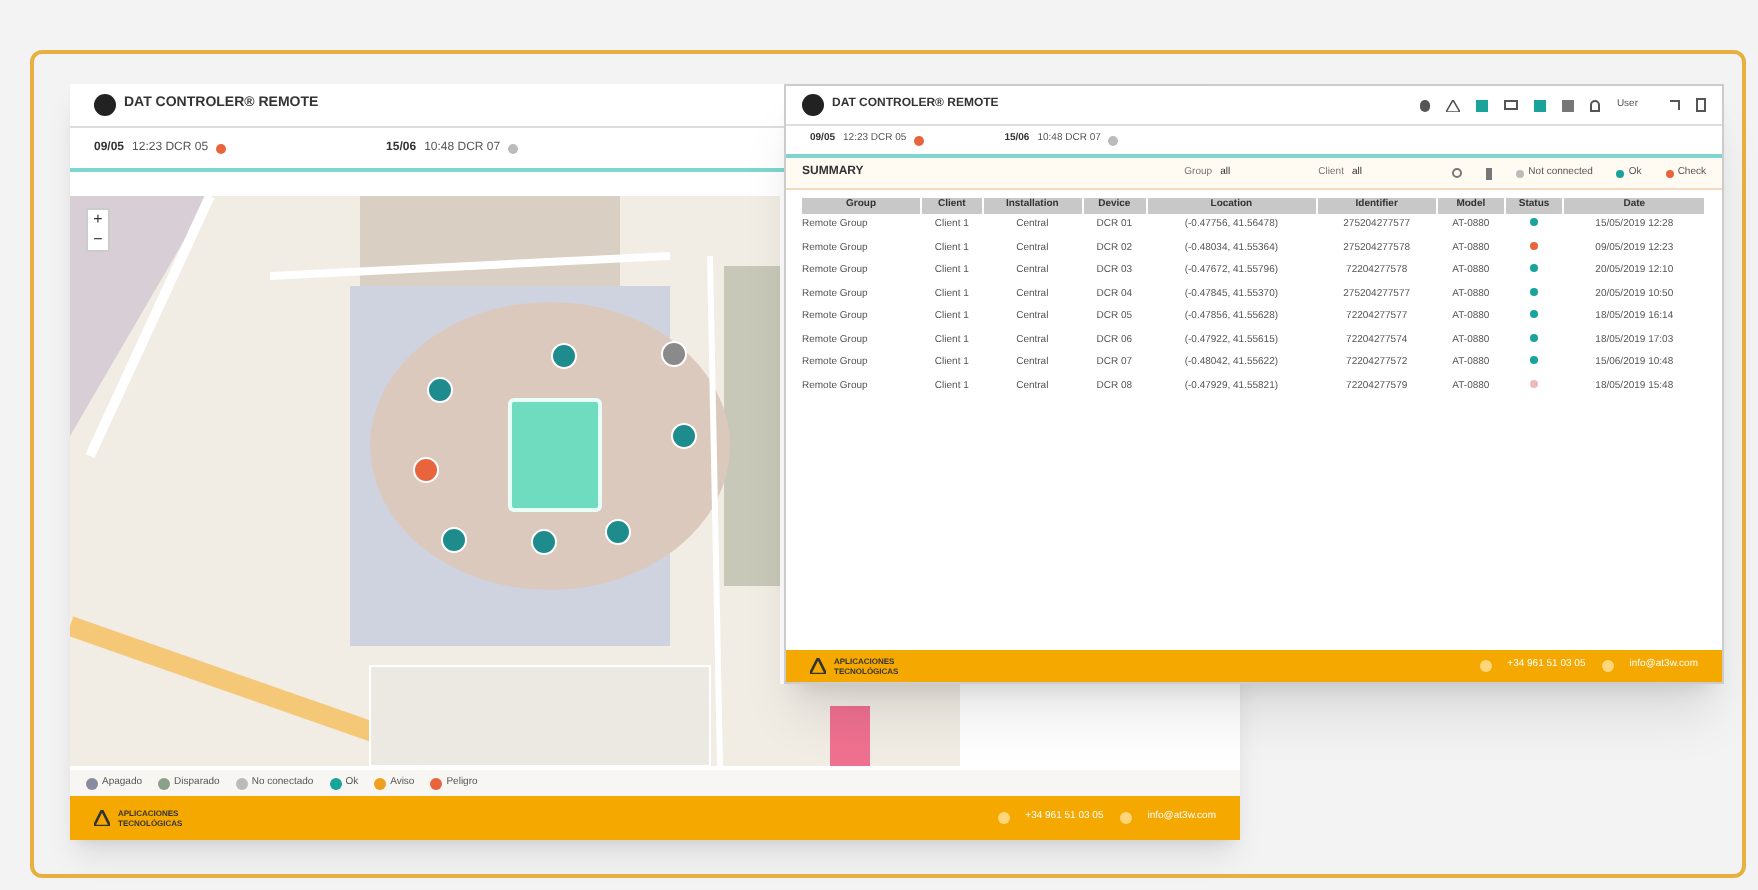 The height and width of the screenshot is (890, 1758). Describe the element at coordinates (1540, 105) in the screenshot. I see `device-badge` at that location.